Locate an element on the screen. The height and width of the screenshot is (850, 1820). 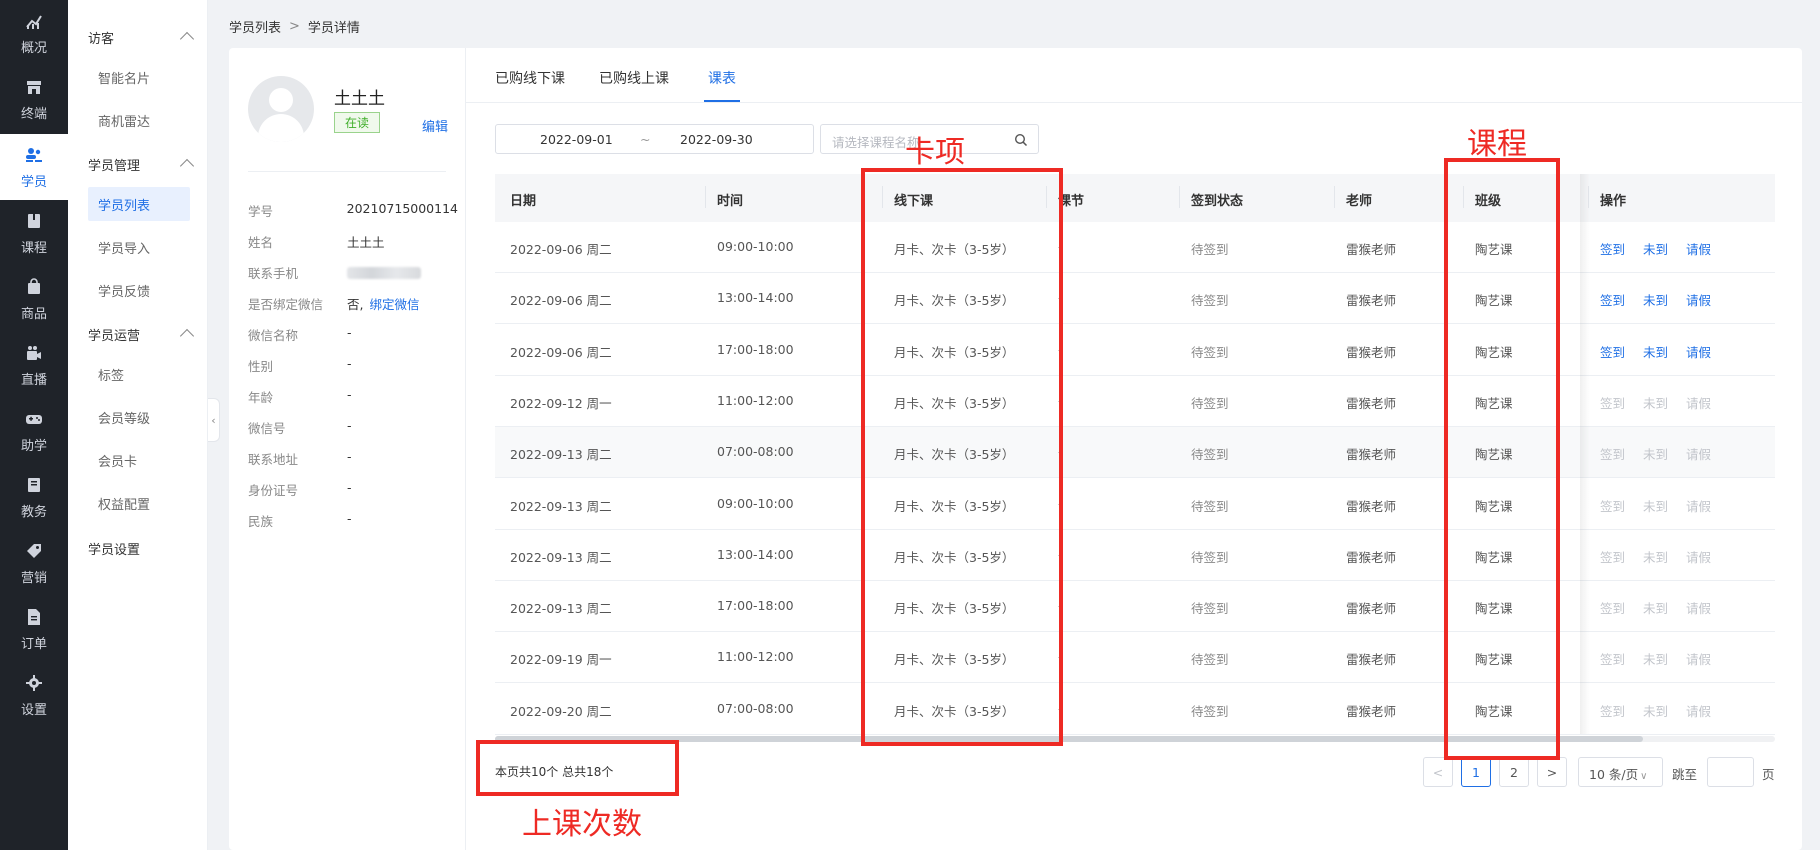
page-button-1: 1 is located at coordinates (1476, 772).